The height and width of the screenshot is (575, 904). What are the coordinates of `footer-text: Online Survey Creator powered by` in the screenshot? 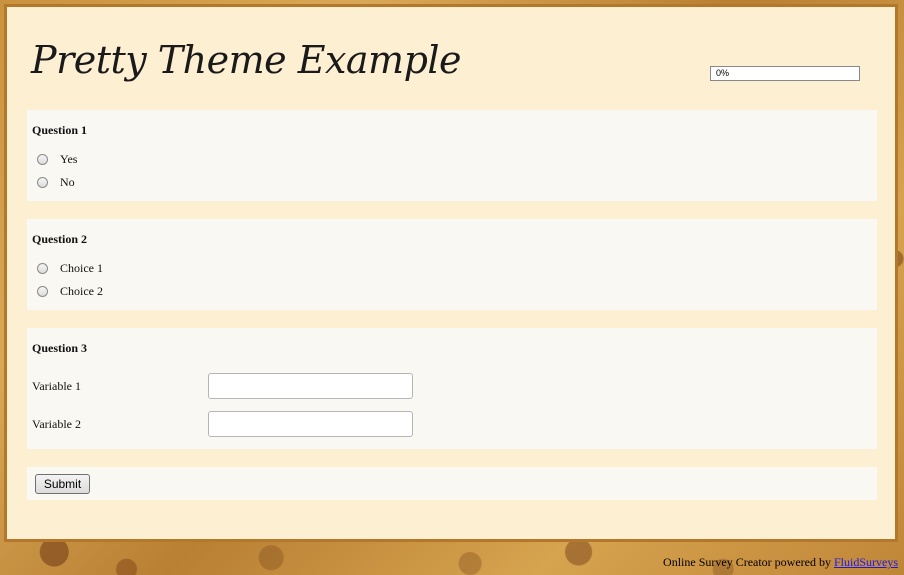 It's located at (747, 562).